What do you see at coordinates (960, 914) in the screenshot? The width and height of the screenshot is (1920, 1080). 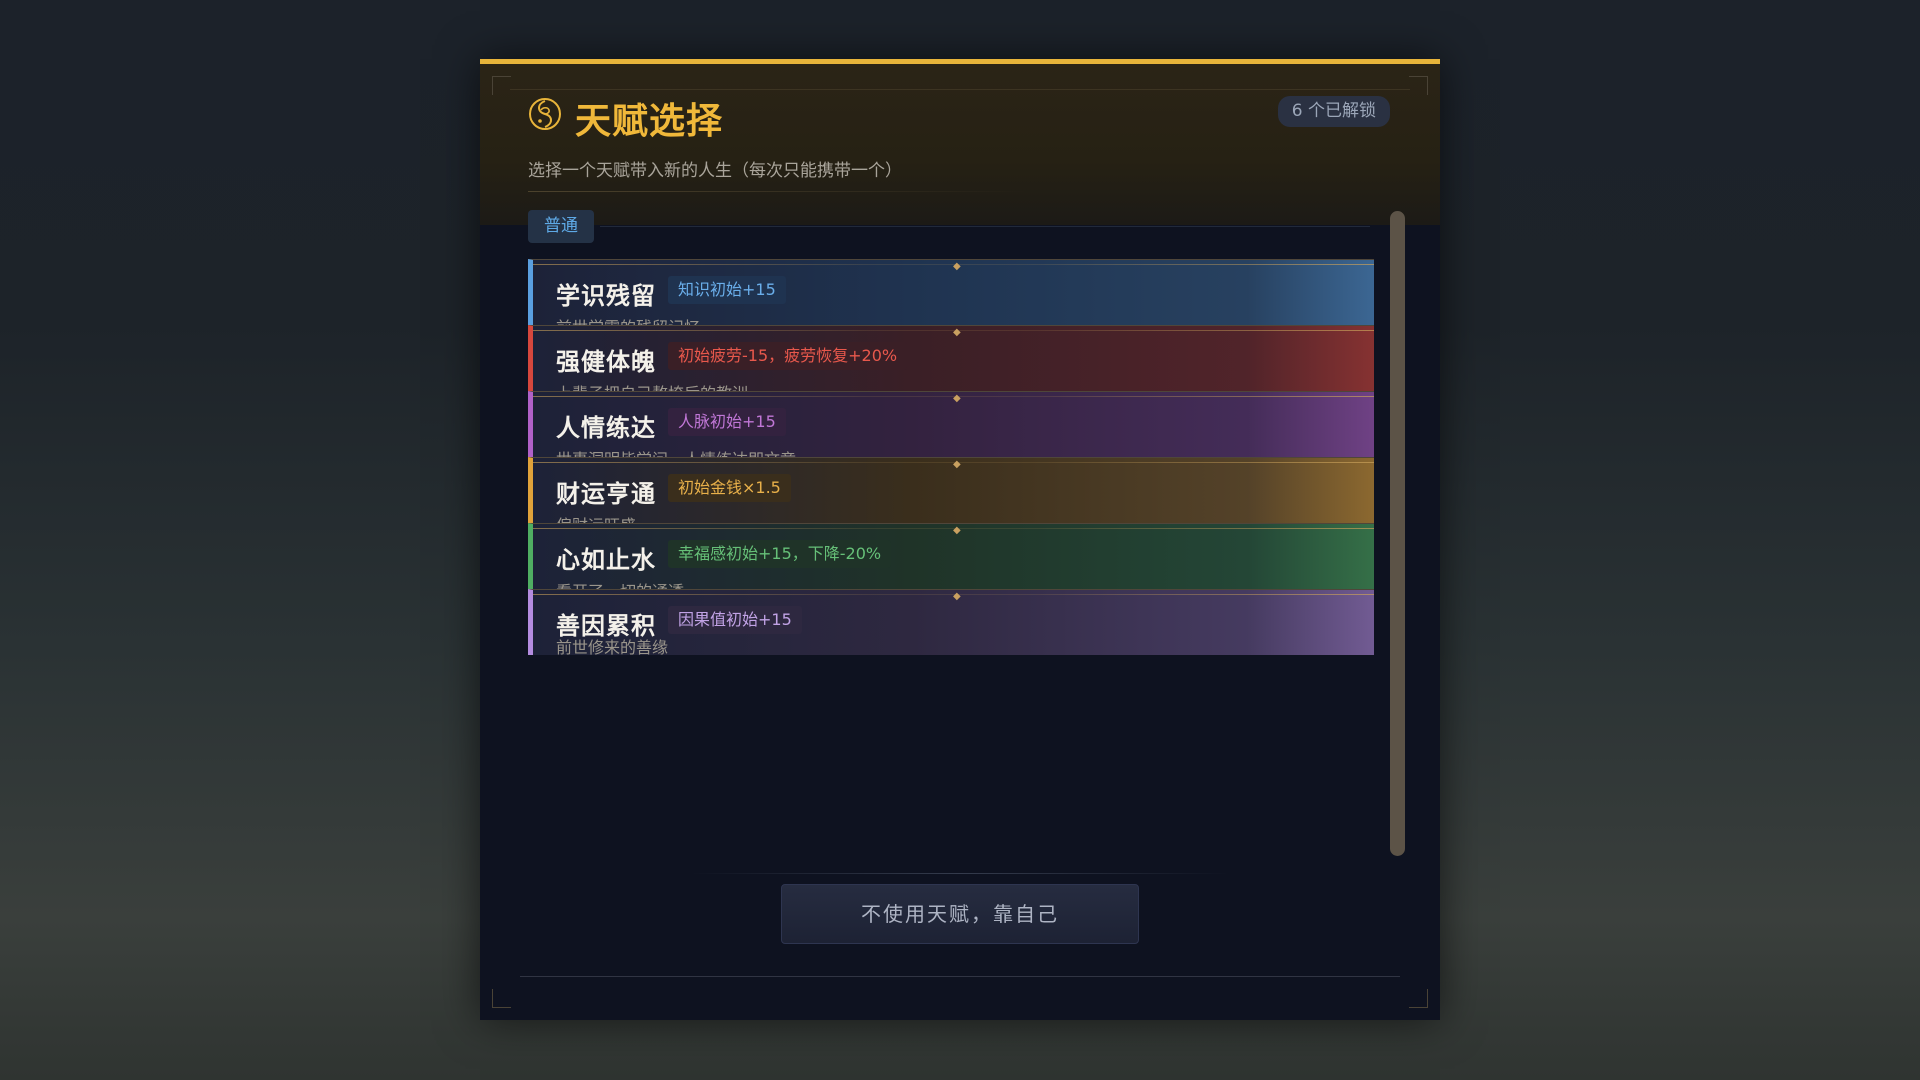 I see `no-talent-button: 不使用天赋，靠自己` at bounding box center [960, 914].